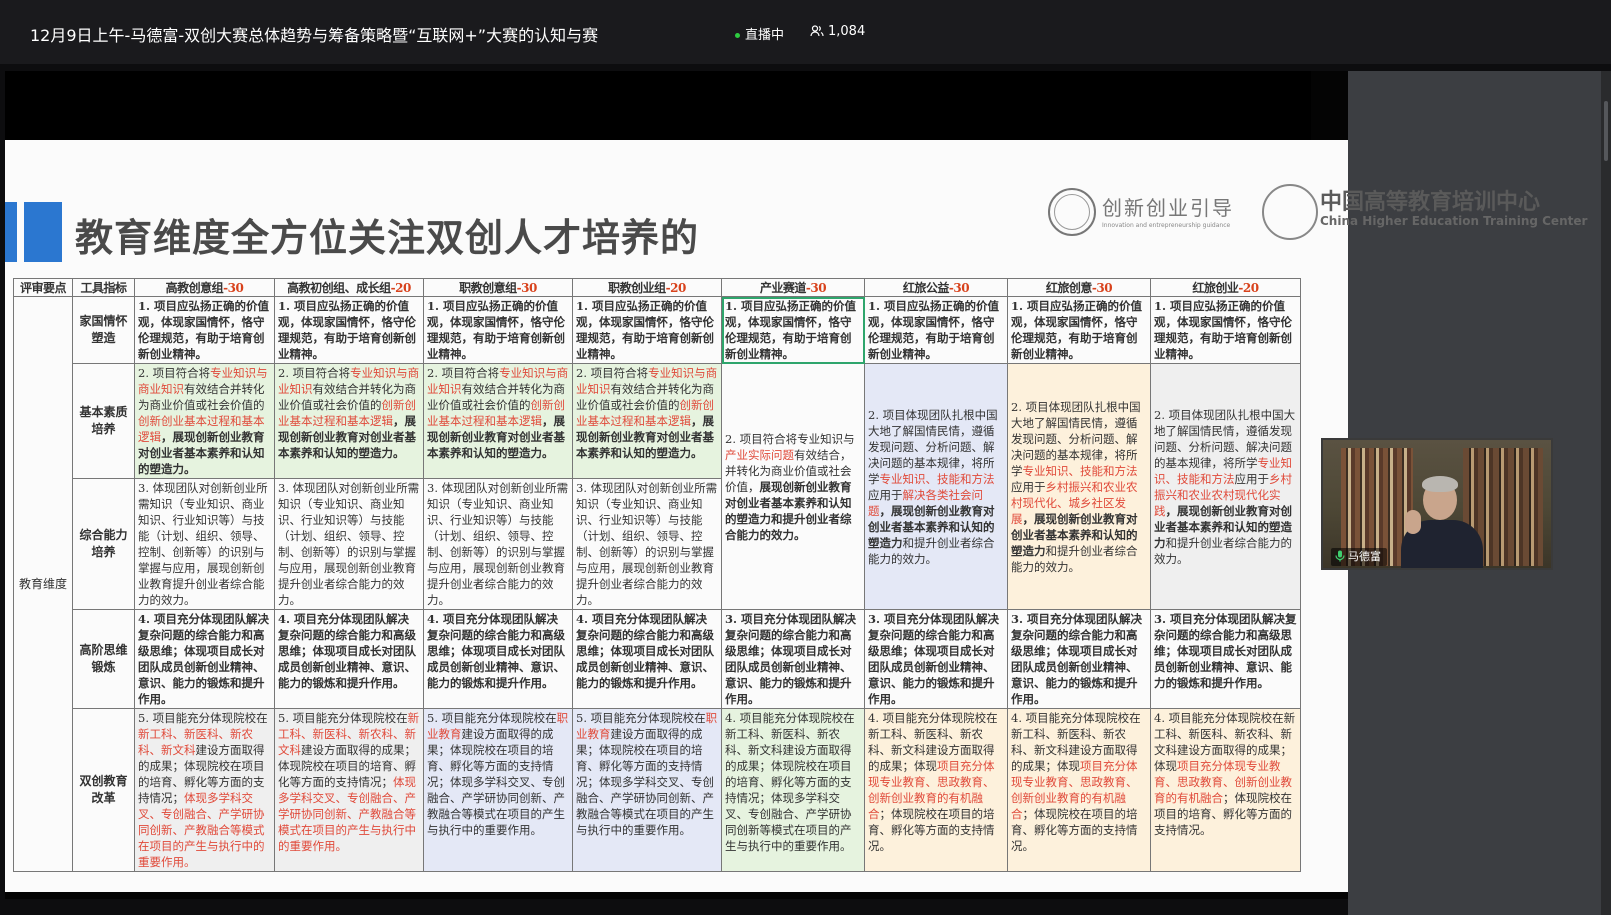 This screenshot has width=1611, height=915. I want to click on viewers-icon, so click(817, 31).